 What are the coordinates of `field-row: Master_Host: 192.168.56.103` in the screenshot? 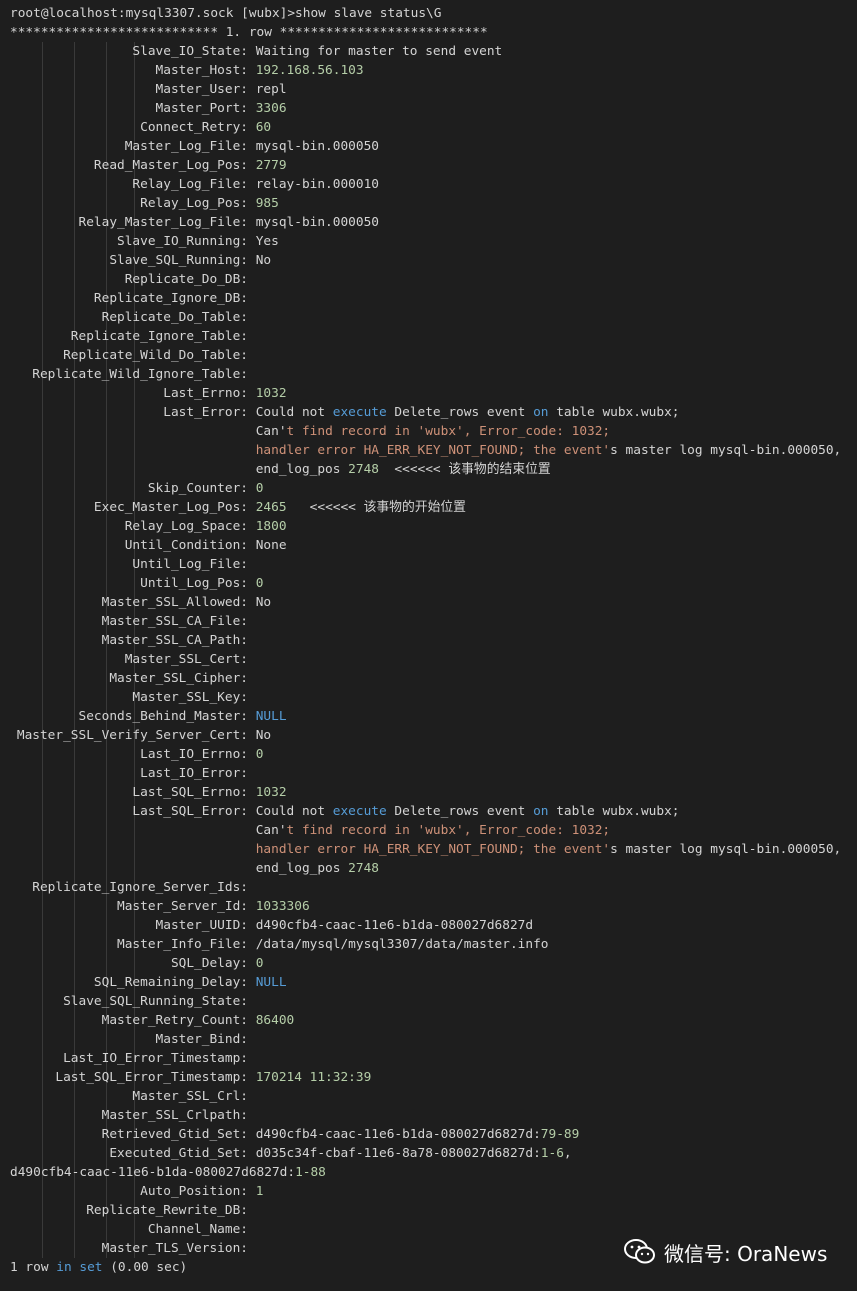 It's located at (430, 70).